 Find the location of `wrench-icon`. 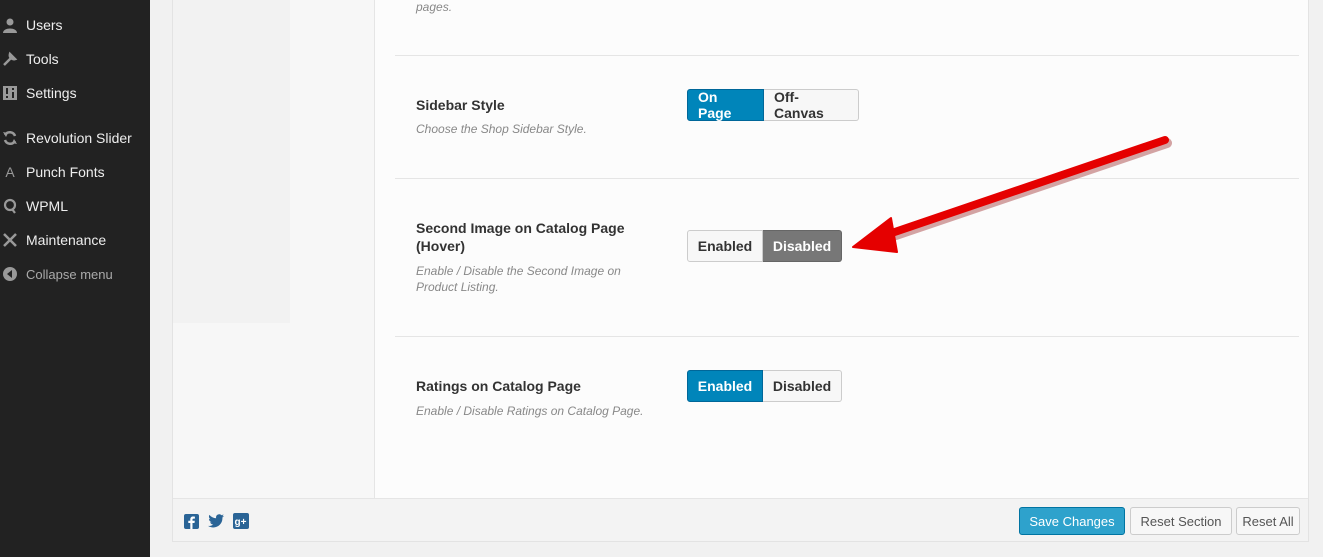

wrench-icon is located at coordinates (10, 59).